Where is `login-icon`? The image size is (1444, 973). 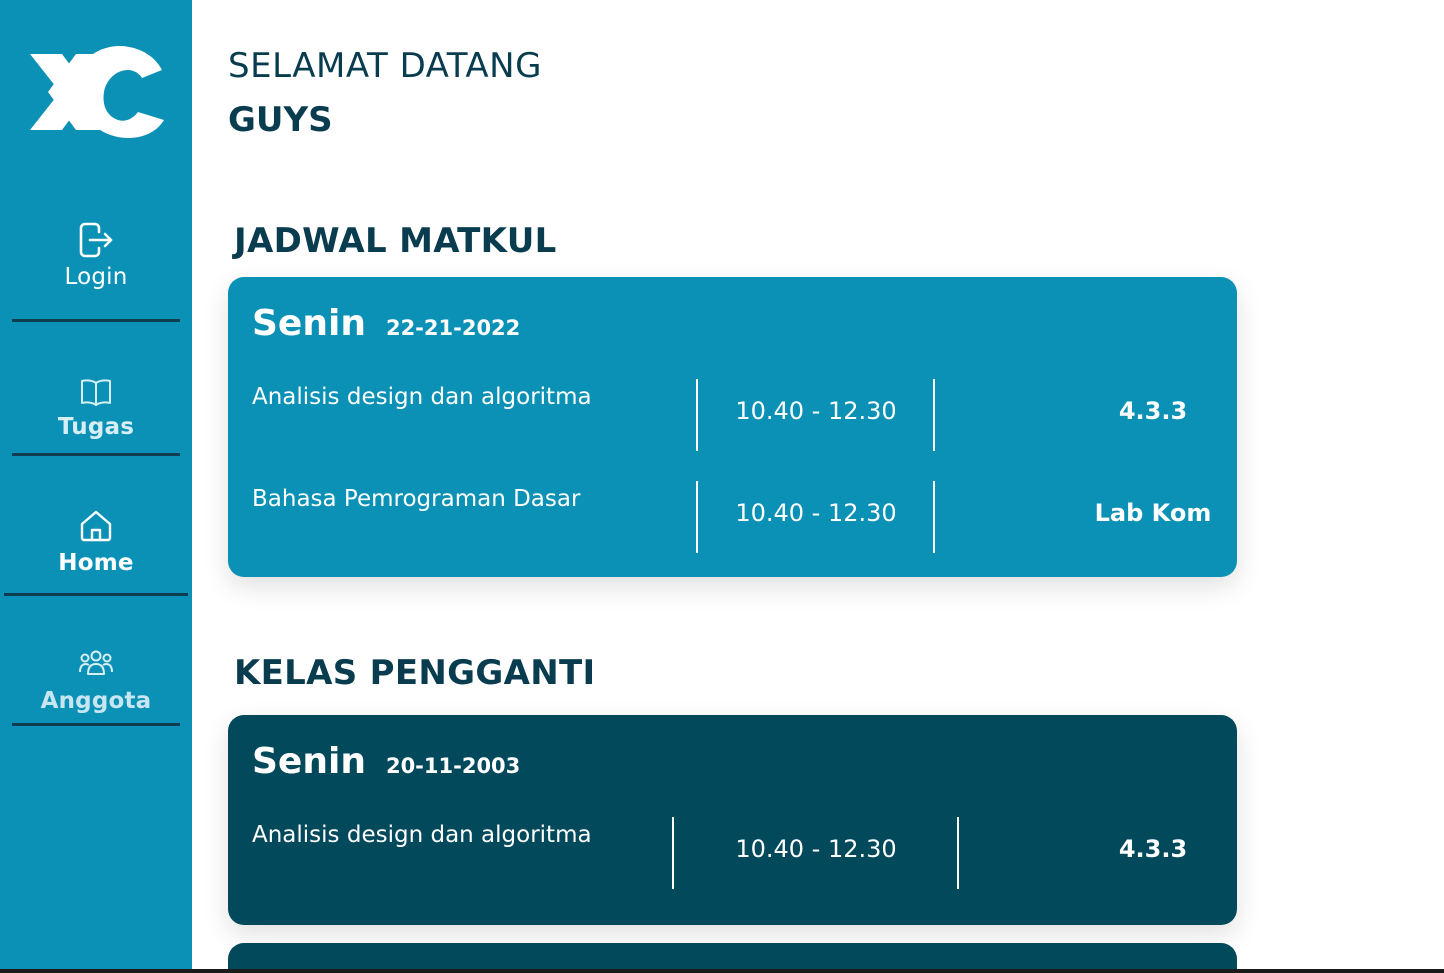
login-icon is located at coordinates (96, 240).